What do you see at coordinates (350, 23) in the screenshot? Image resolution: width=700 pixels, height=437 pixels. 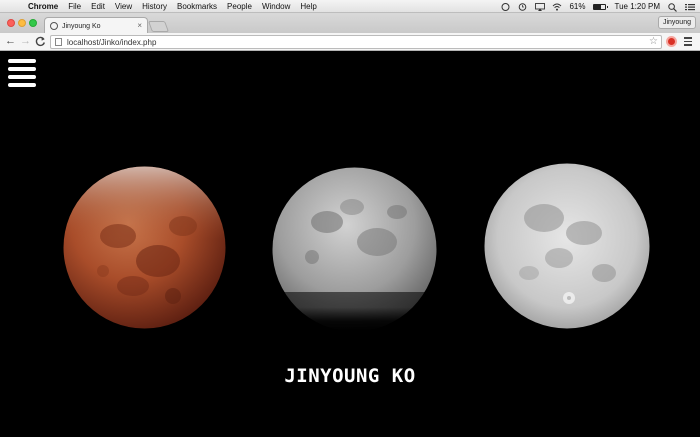 I see `tab-strip: Jinyoung Ko × Jinyoung` at bounding box center [350, 23].